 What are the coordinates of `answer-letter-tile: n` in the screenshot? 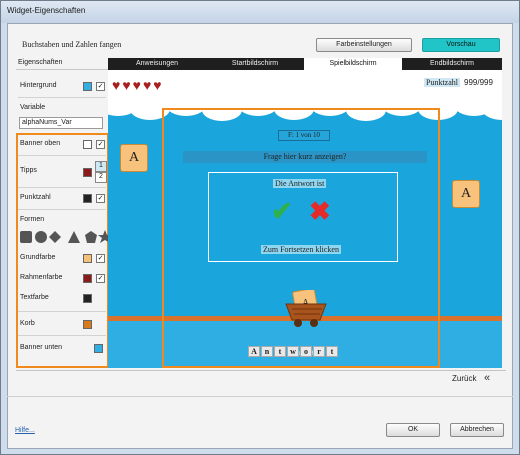 It's located at (267, 351).